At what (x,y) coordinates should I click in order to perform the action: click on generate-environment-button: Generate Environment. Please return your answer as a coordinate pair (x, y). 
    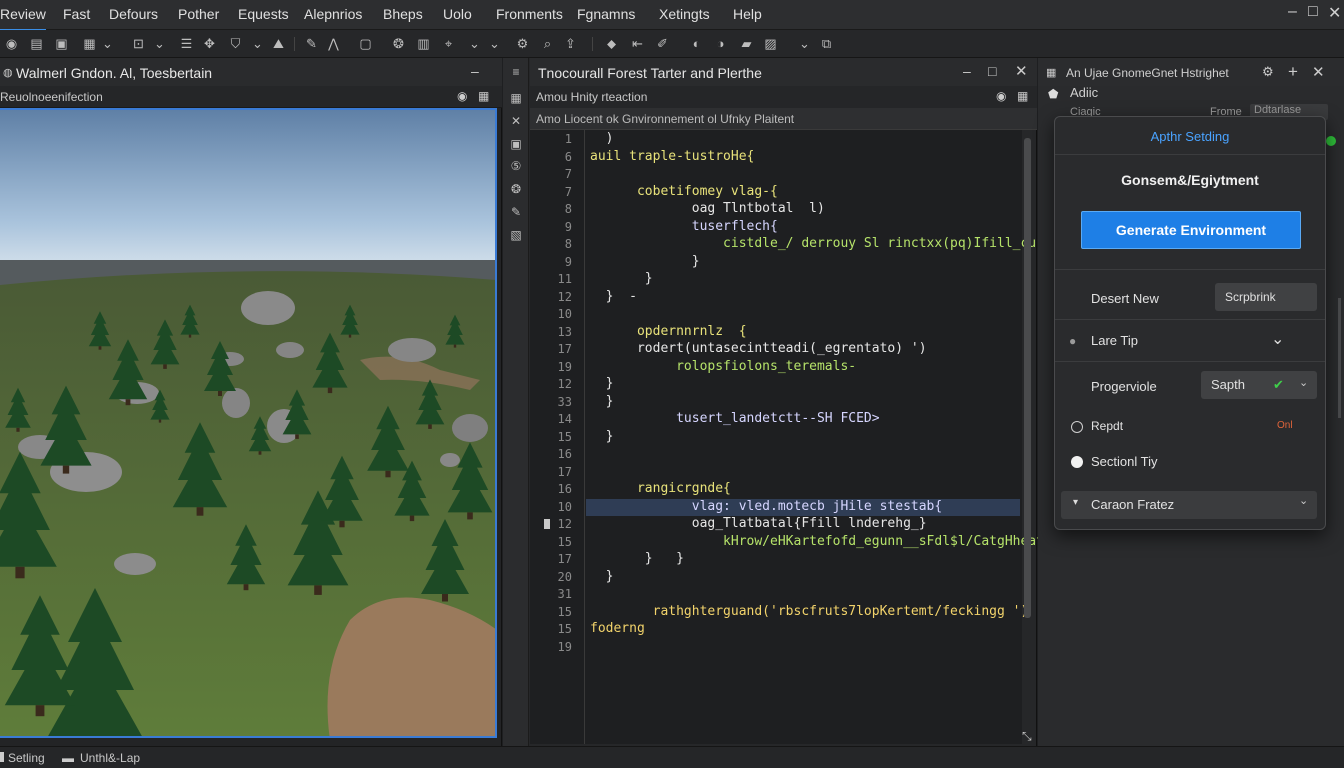
    Looking at the image, I should click on (1191, 230).